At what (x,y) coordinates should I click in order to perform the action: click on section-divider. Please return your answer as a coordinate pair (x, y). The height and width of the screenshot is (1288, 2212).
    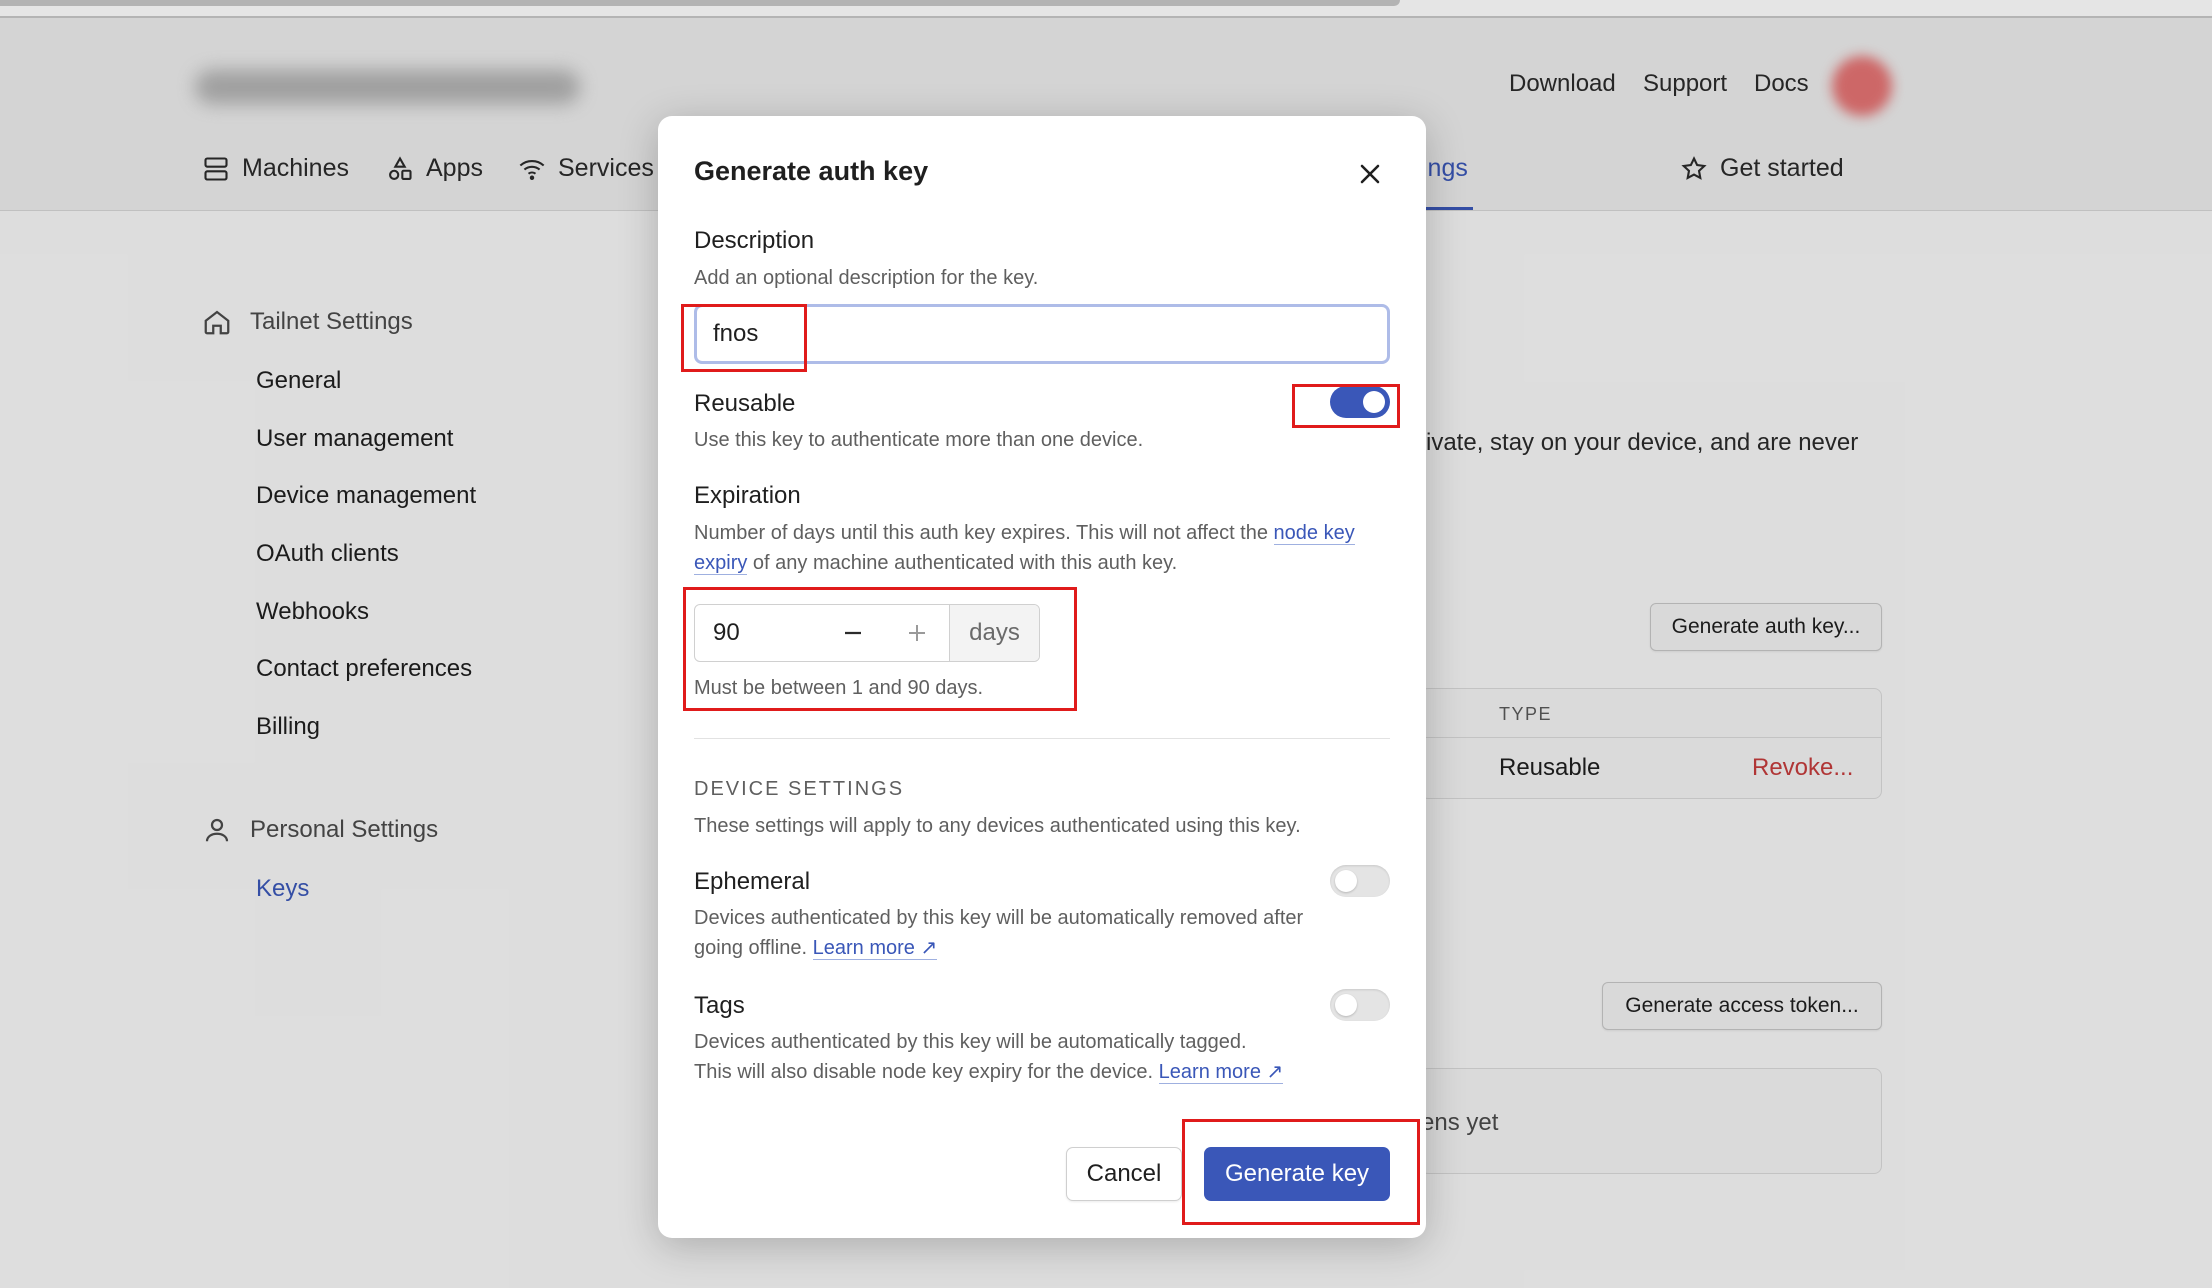
    Looking at the image, I should click on (1042, 738).